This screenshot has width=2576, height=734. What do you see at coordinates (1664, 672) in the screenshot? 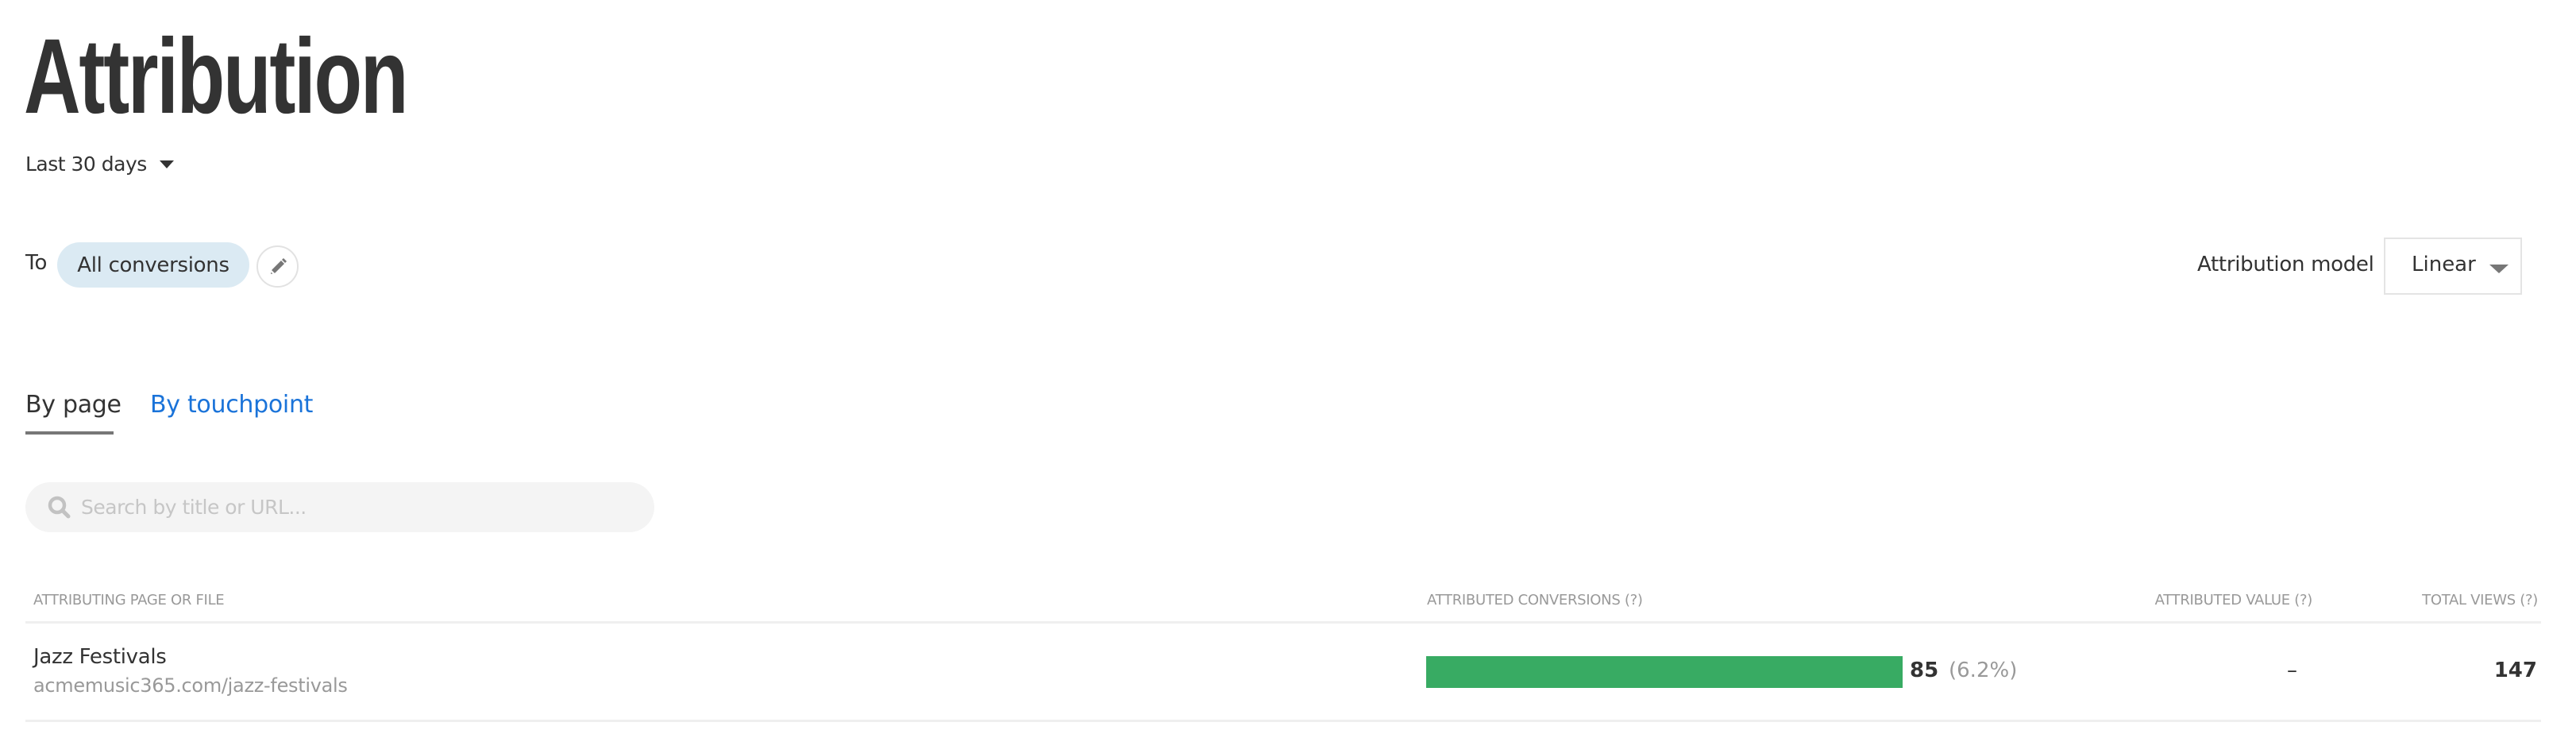
I see `conversions-bar` at bounding box center [1664, 672].